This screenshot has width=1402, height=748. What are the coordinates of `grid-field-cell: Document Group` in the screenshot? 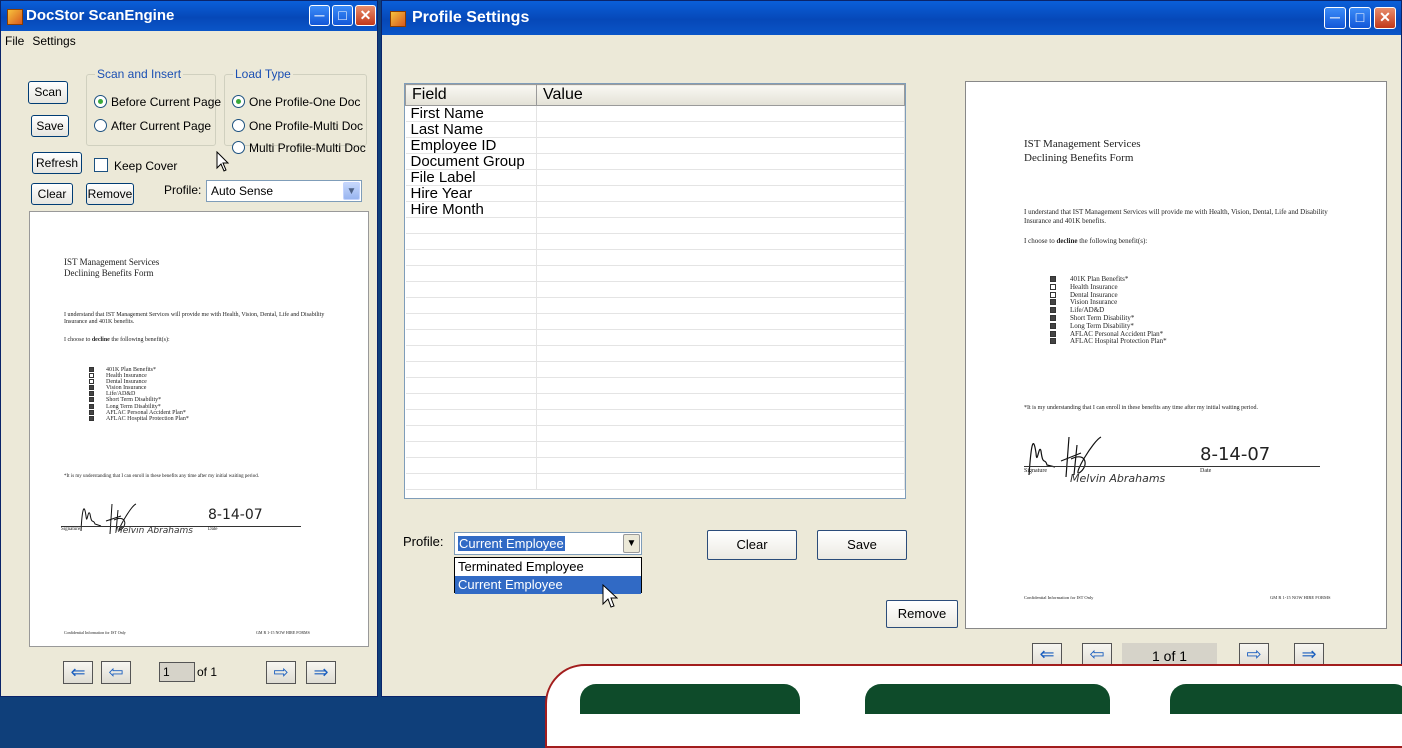 It's located at (471, 161).